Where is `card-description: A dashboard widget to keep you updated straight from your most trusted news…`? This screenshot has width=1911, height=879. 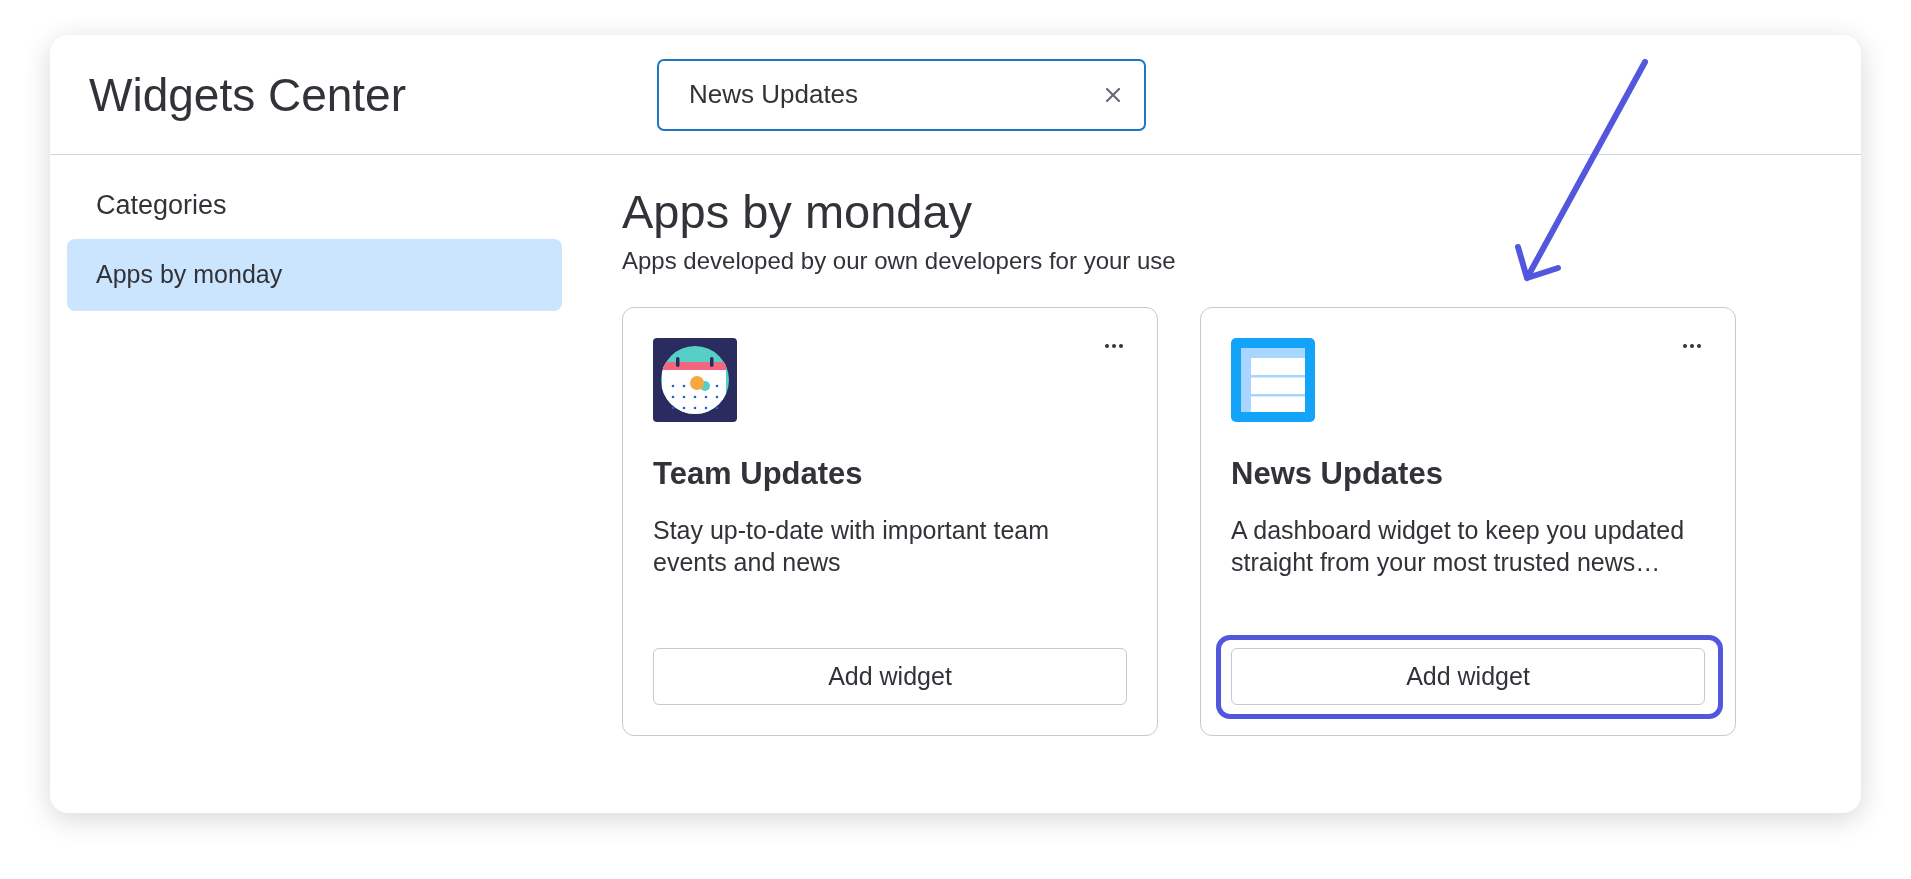 card-description: A dashboard widget to keep you updated straight from your most trusted news… is located at coordinates (1458, 546).